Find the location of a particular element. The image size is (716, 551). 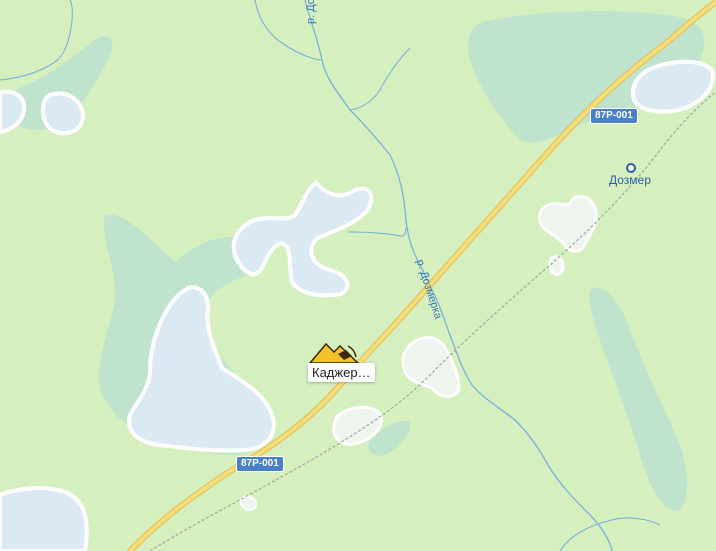

place-label-dozmer: Дозмер is located at coordinates (630, 180).